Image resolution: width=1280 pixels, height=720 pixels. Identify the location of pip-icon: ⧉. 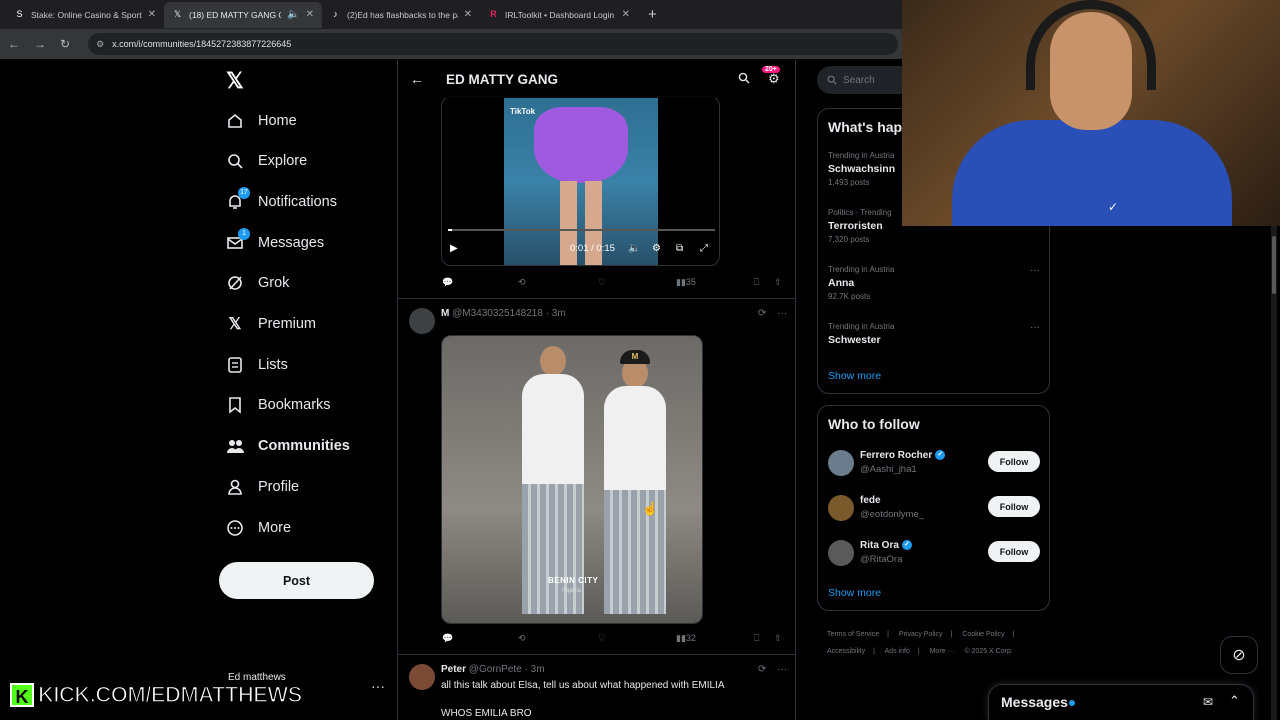
(679, 248).